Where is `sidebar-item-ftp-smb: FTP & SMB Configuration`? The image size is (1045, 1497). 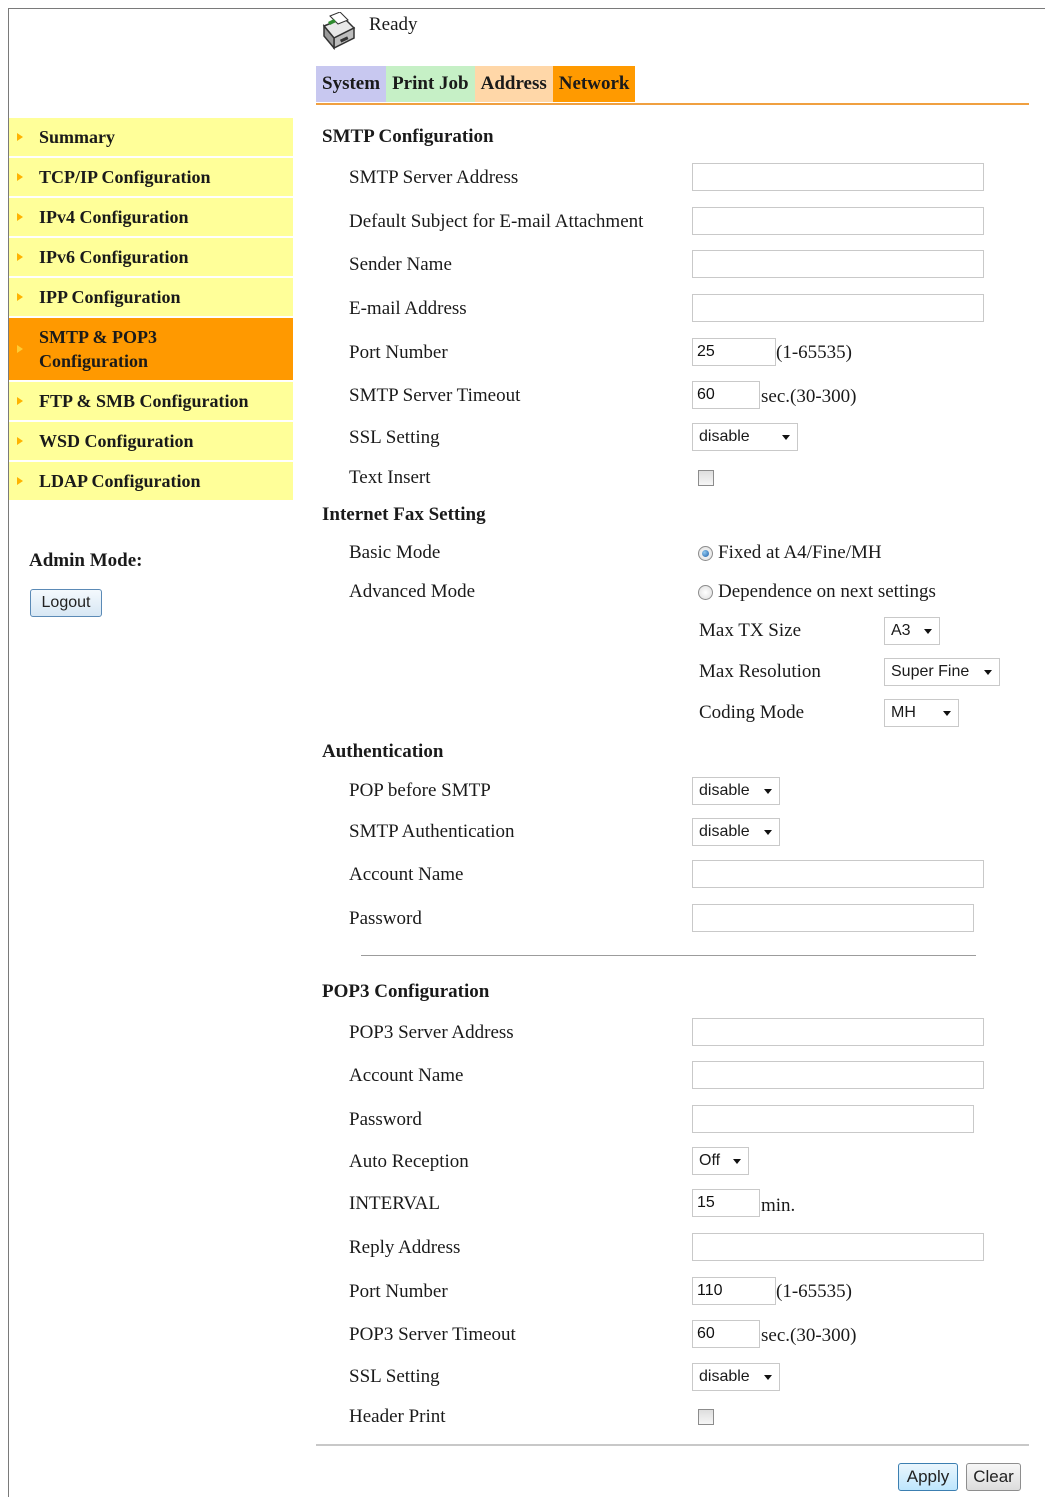 sidebar-item-ftp-smb: FTP & SMB Configuration is located at coordinates (151, 402).